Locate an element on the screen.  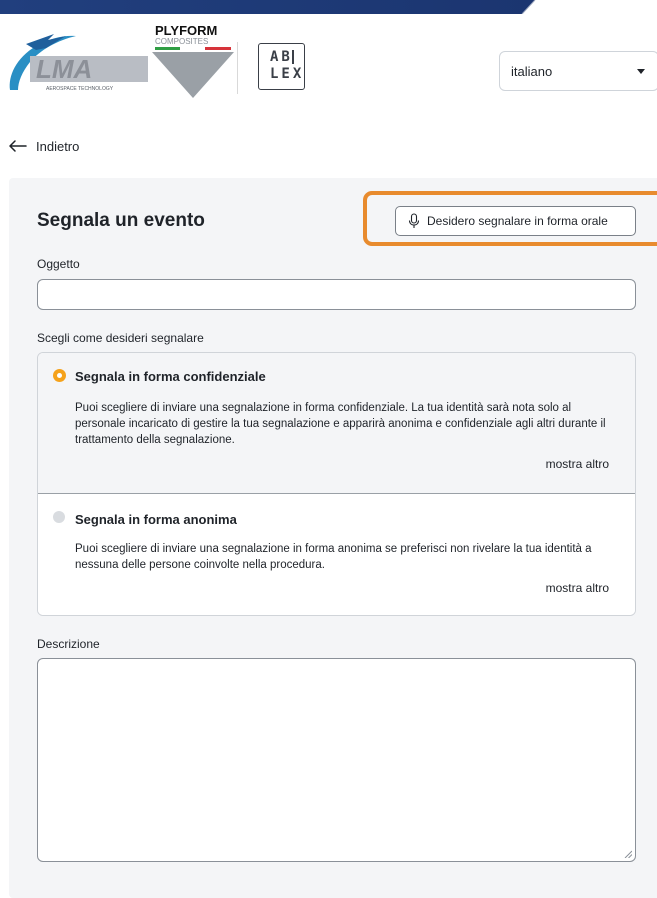
language-select: italiano is located at coordinates (578, 71).